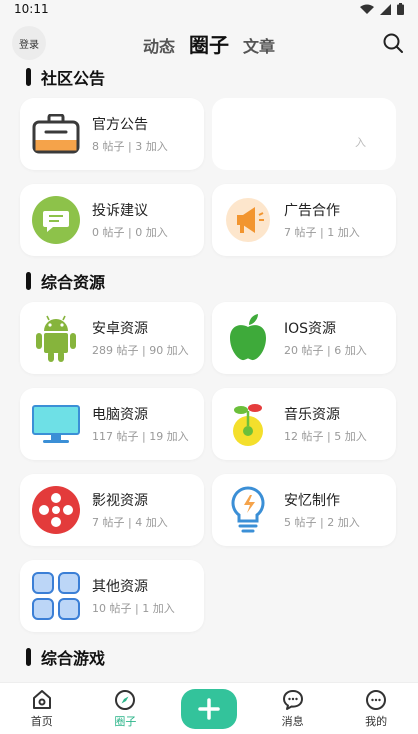  Describe the element at coordinates (248, 220) in the screenshot. I see `megaphone-icon` at that location.